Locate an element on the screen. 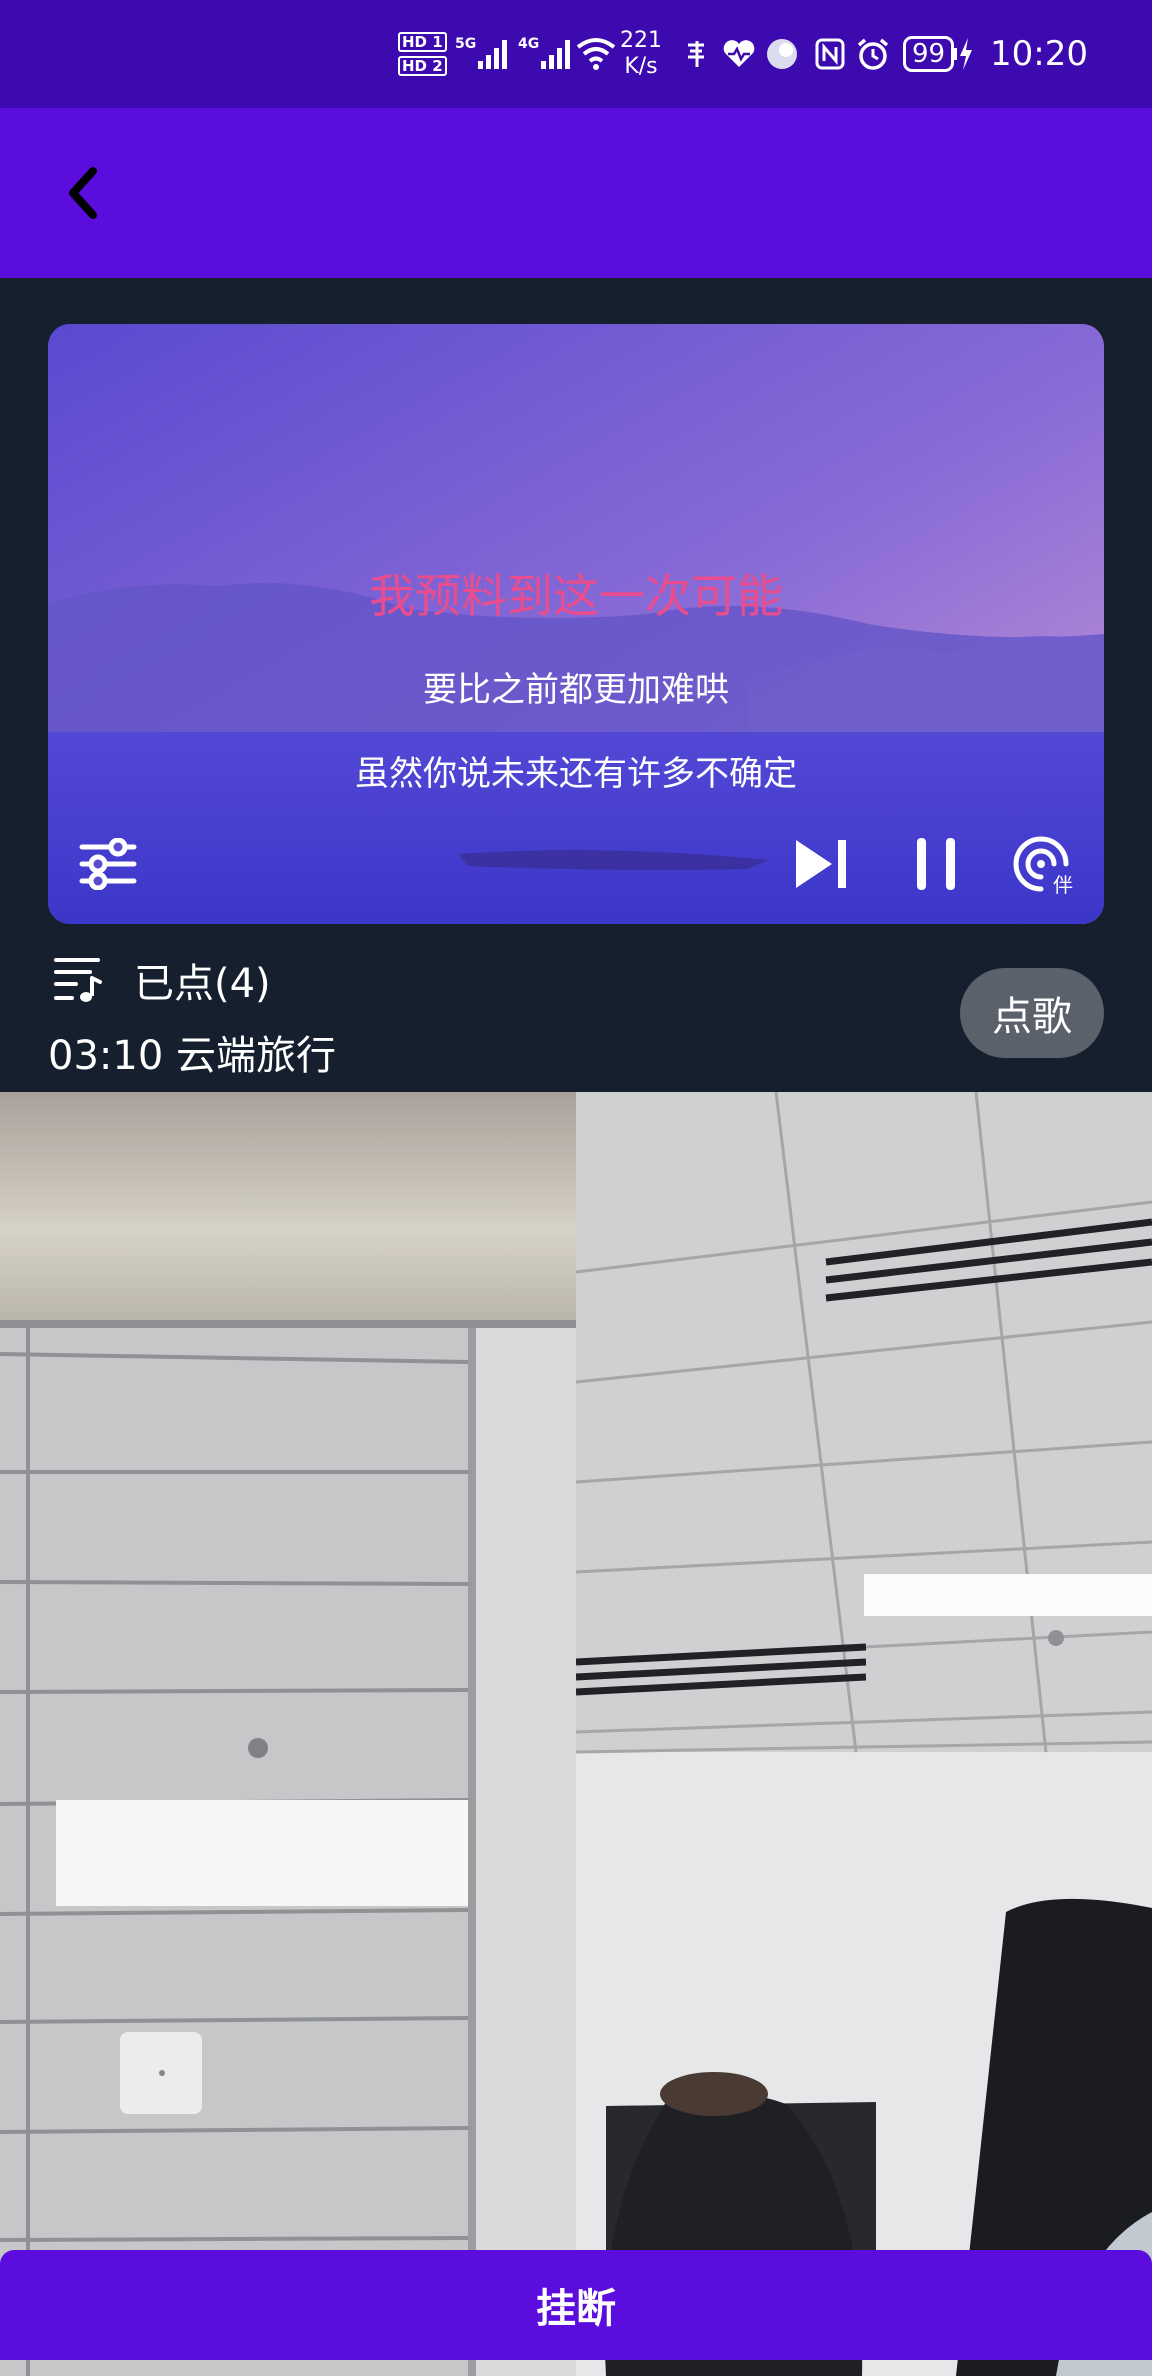  skip-next-icon is located at coordinates (821, 864).